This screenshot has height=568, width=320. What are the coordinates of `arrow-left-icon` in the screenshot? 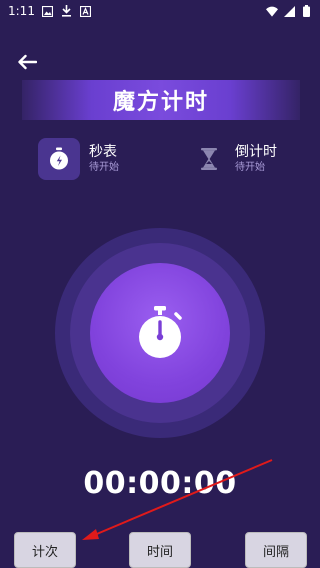 It's located at (27, 62).